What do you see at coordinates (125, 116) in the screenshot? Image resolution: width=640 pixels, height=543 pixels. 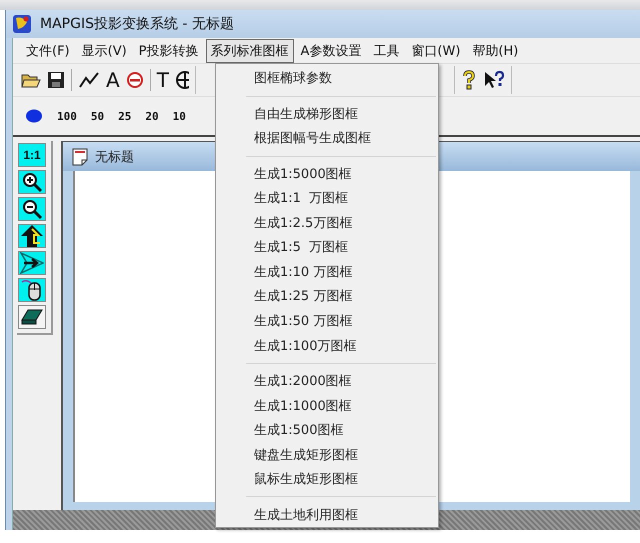 I see `scale-button: 25` at bounding box center [125, 116].